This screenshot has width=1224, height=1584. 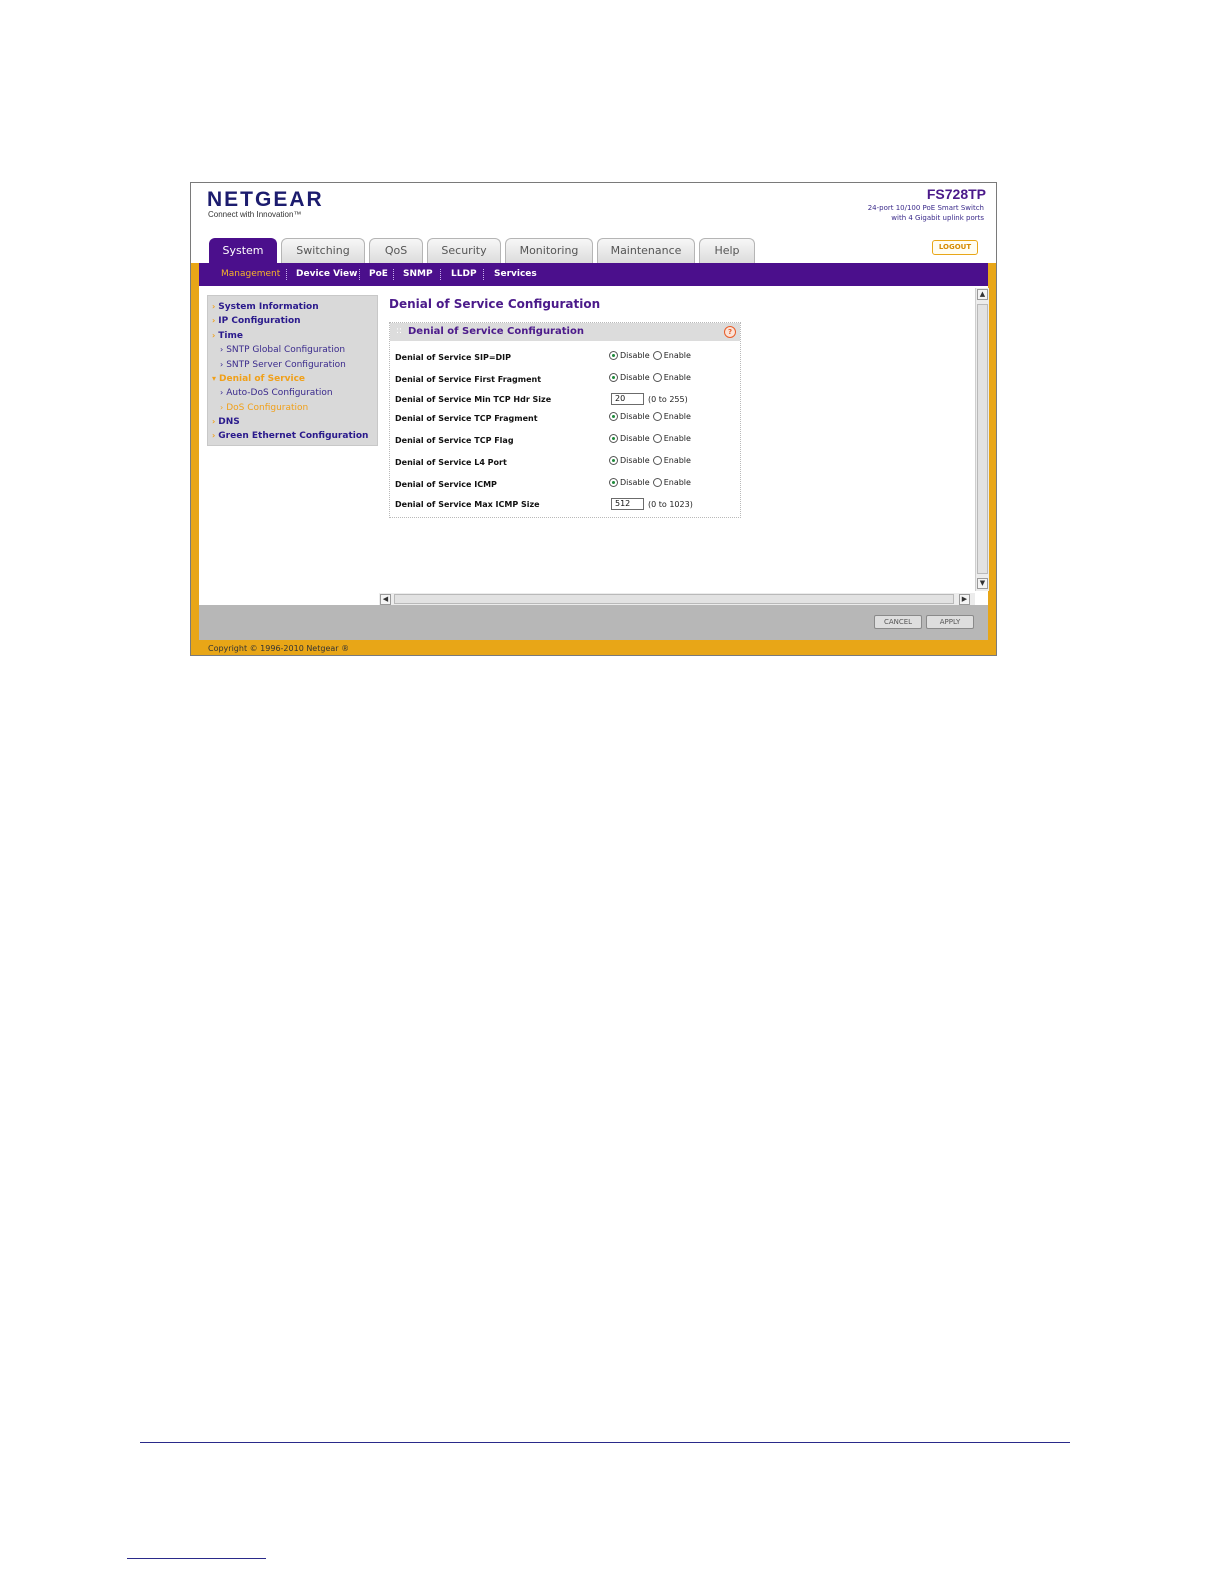 What do you see at coordinates (279, 648) in the screenshot?
I see `copyright: Copyright © 1996-2010 Netgear ®` at bounding box center [279, 648].